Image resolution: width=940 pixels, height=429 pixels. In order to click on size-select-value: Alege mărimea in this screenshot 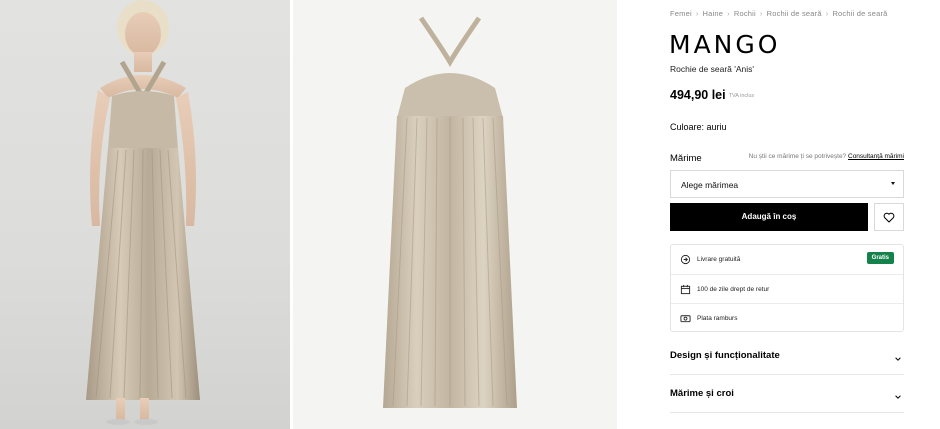, I will do `click(710, 185)`.